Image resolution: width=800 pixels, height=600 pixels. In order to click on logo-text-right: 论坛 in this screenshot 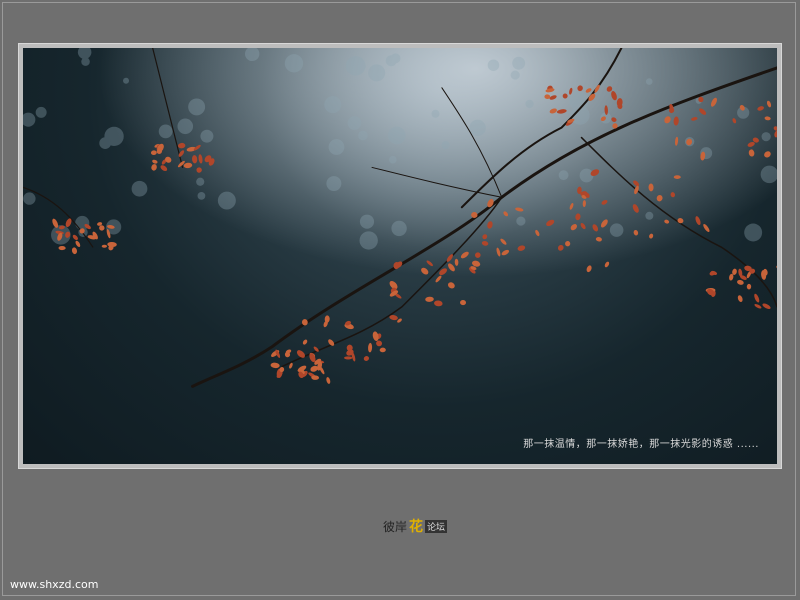, I will do `click(436, 526)`.